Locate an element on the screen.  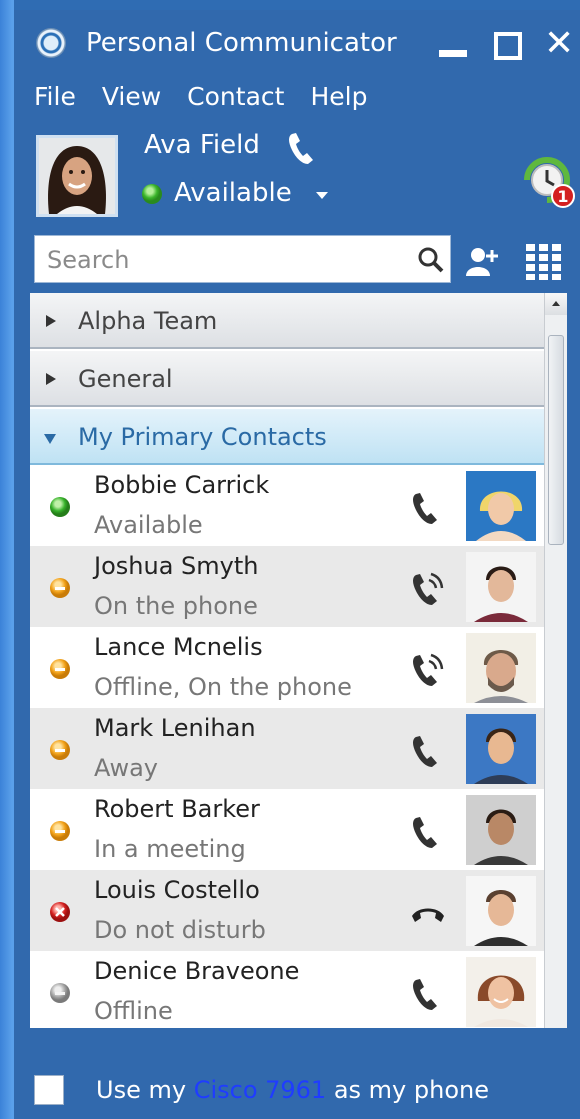
contact-status: Do not disturb is located at coordinates (180, 930).